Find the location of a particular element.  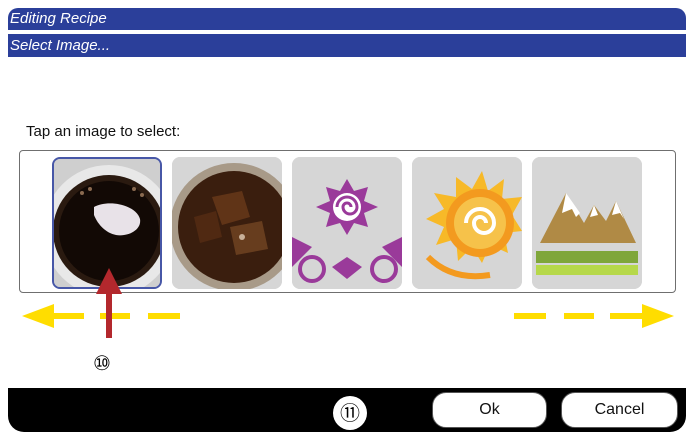

cancel-button: Cancel is located at coordinates (619, 410).